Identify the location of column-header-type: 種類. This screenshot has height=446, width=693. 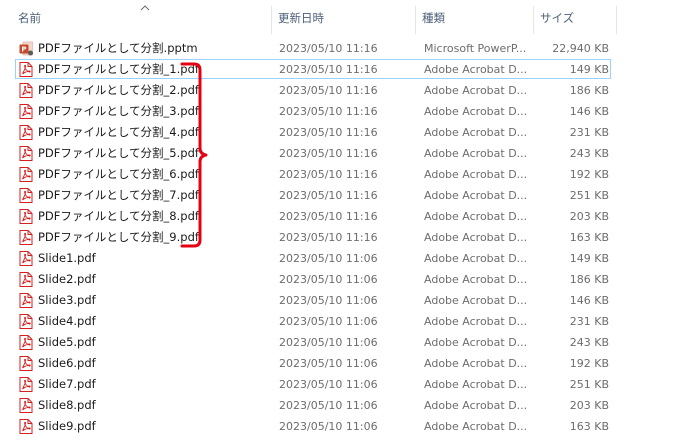
(474, 18).